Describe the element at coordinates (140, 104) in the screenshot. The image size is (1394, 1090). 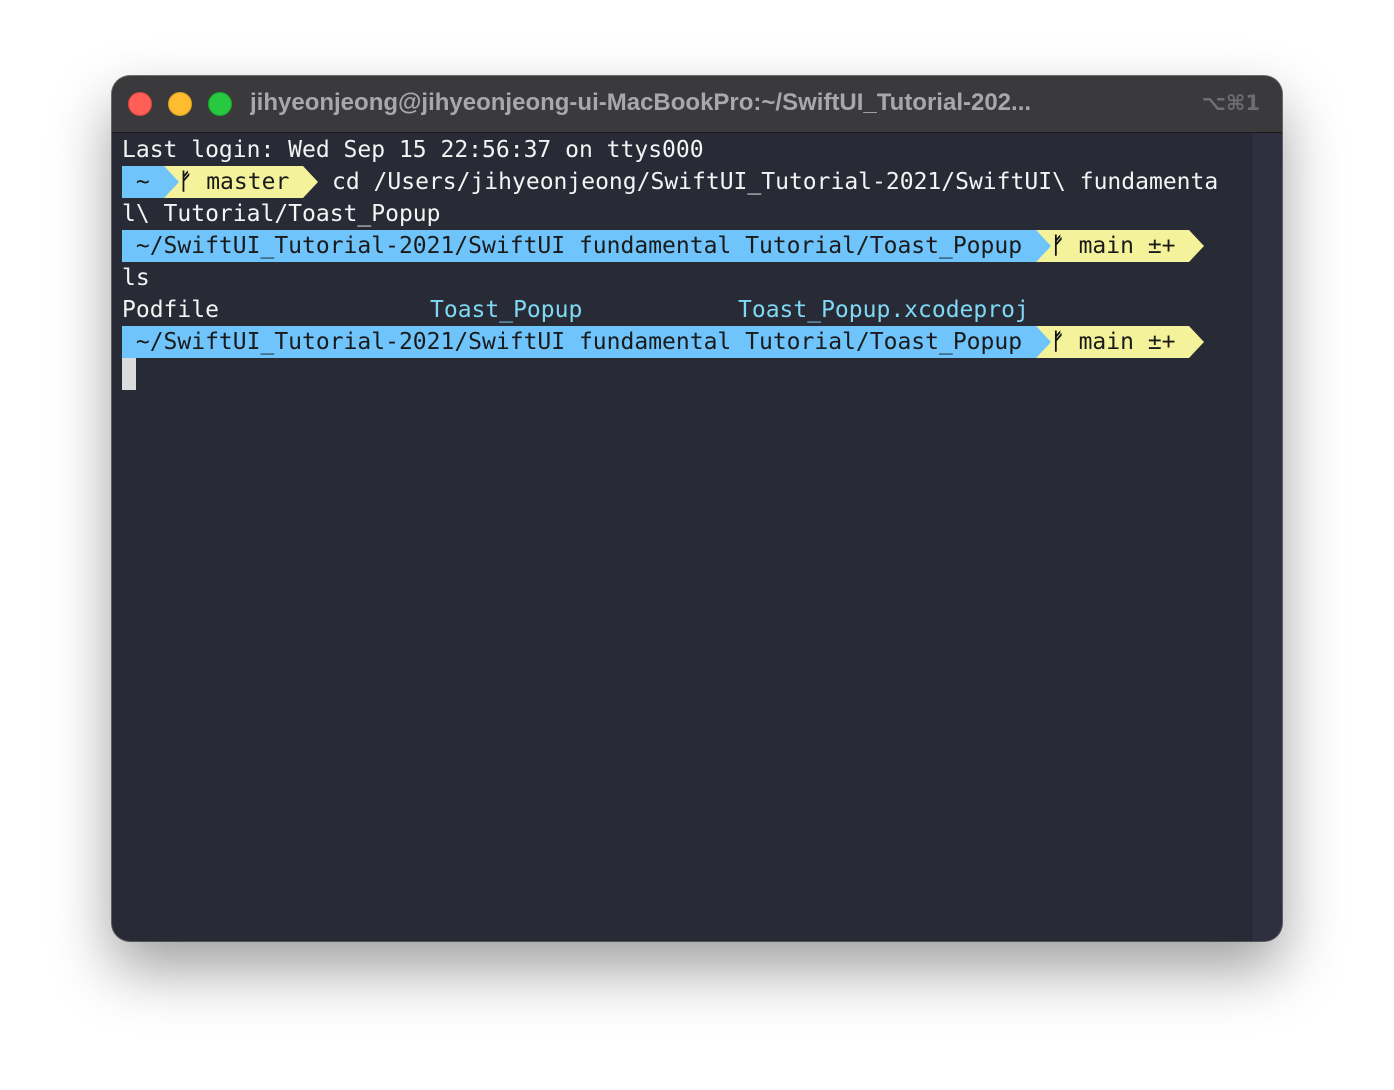
I see `close-button` at that location.